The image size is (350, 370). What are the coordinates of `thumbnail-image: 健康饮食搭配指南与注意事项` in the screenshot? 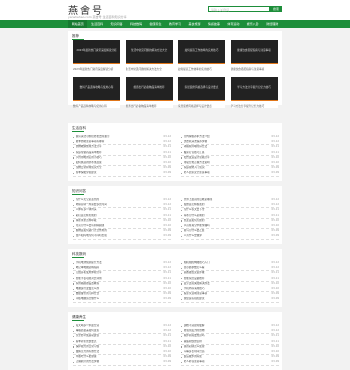 It's located at (254, 52).